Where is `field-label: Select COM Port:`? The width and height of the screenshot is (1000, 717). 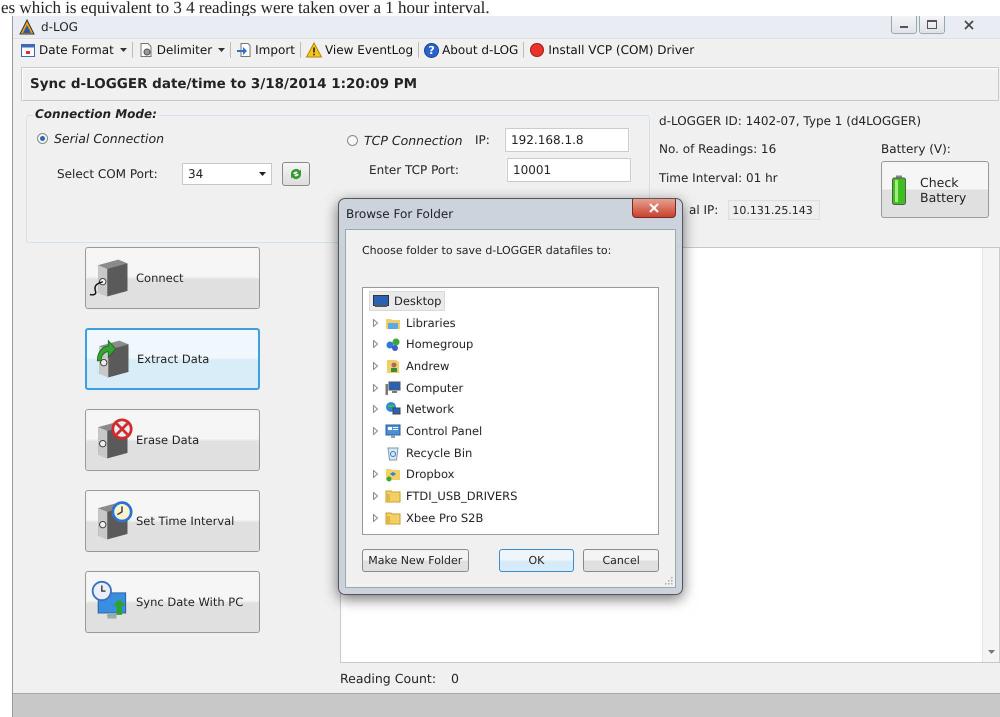 field-label: Select COM Port: is located at coordinates (108, 174).